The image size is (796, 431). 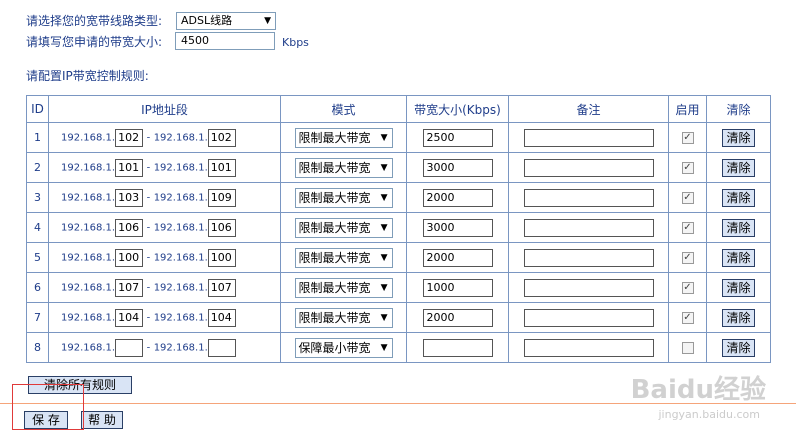 What do you see at coordinates (687, 109) in the screenshot?
I see `header-enable: 启用` at bounding box center [687, 109].